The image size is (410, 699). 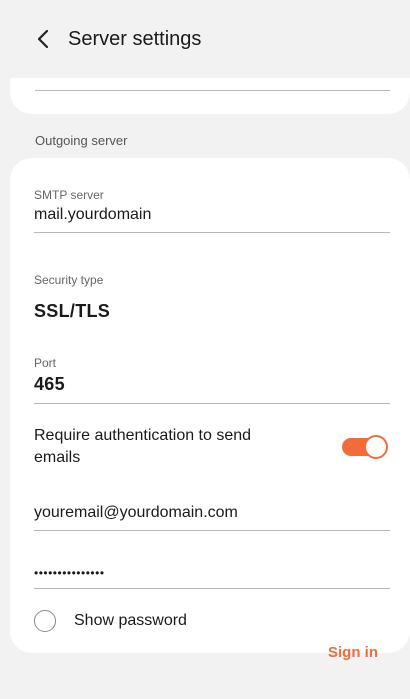 I want to click on show-password-radio, so click(x=45, y=621).